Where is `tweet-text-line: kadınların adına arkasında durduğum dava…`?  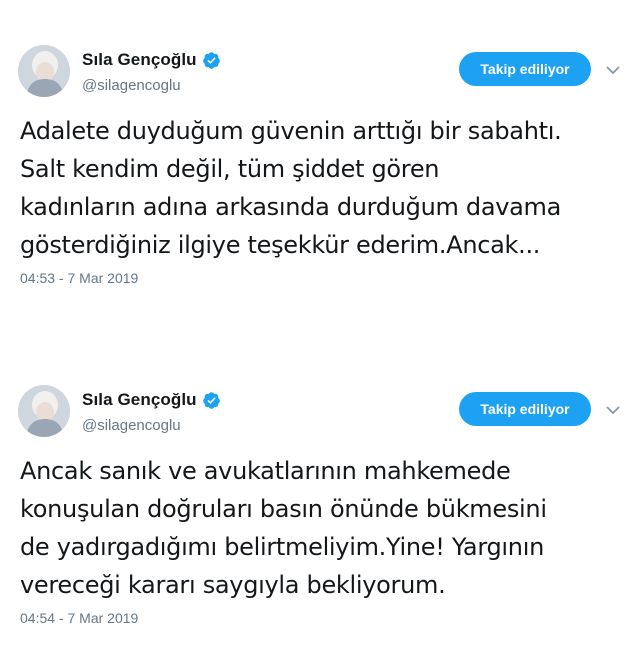
tweet-text-line: kadınların adına arkasında durduğum dava… is located at coordinates (291, 207).